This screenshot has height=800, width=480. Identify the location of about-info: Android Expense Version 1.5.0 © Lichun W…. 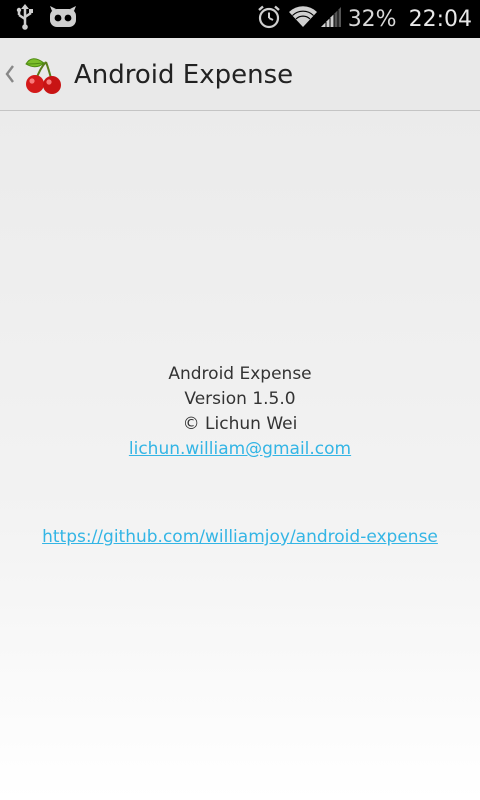
(240, 412).